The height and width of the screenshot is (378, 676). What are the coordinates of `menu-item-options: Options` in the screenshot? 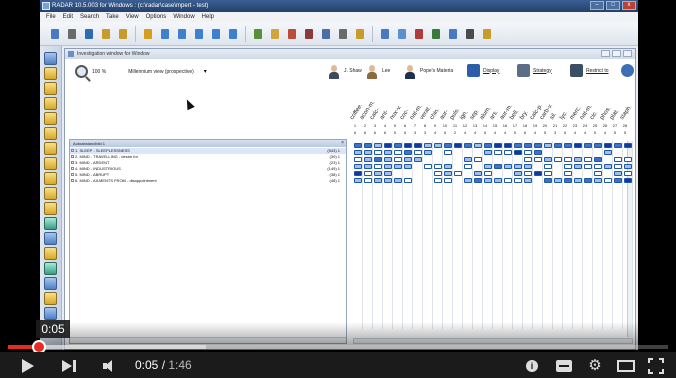 It's located at (156, 17).